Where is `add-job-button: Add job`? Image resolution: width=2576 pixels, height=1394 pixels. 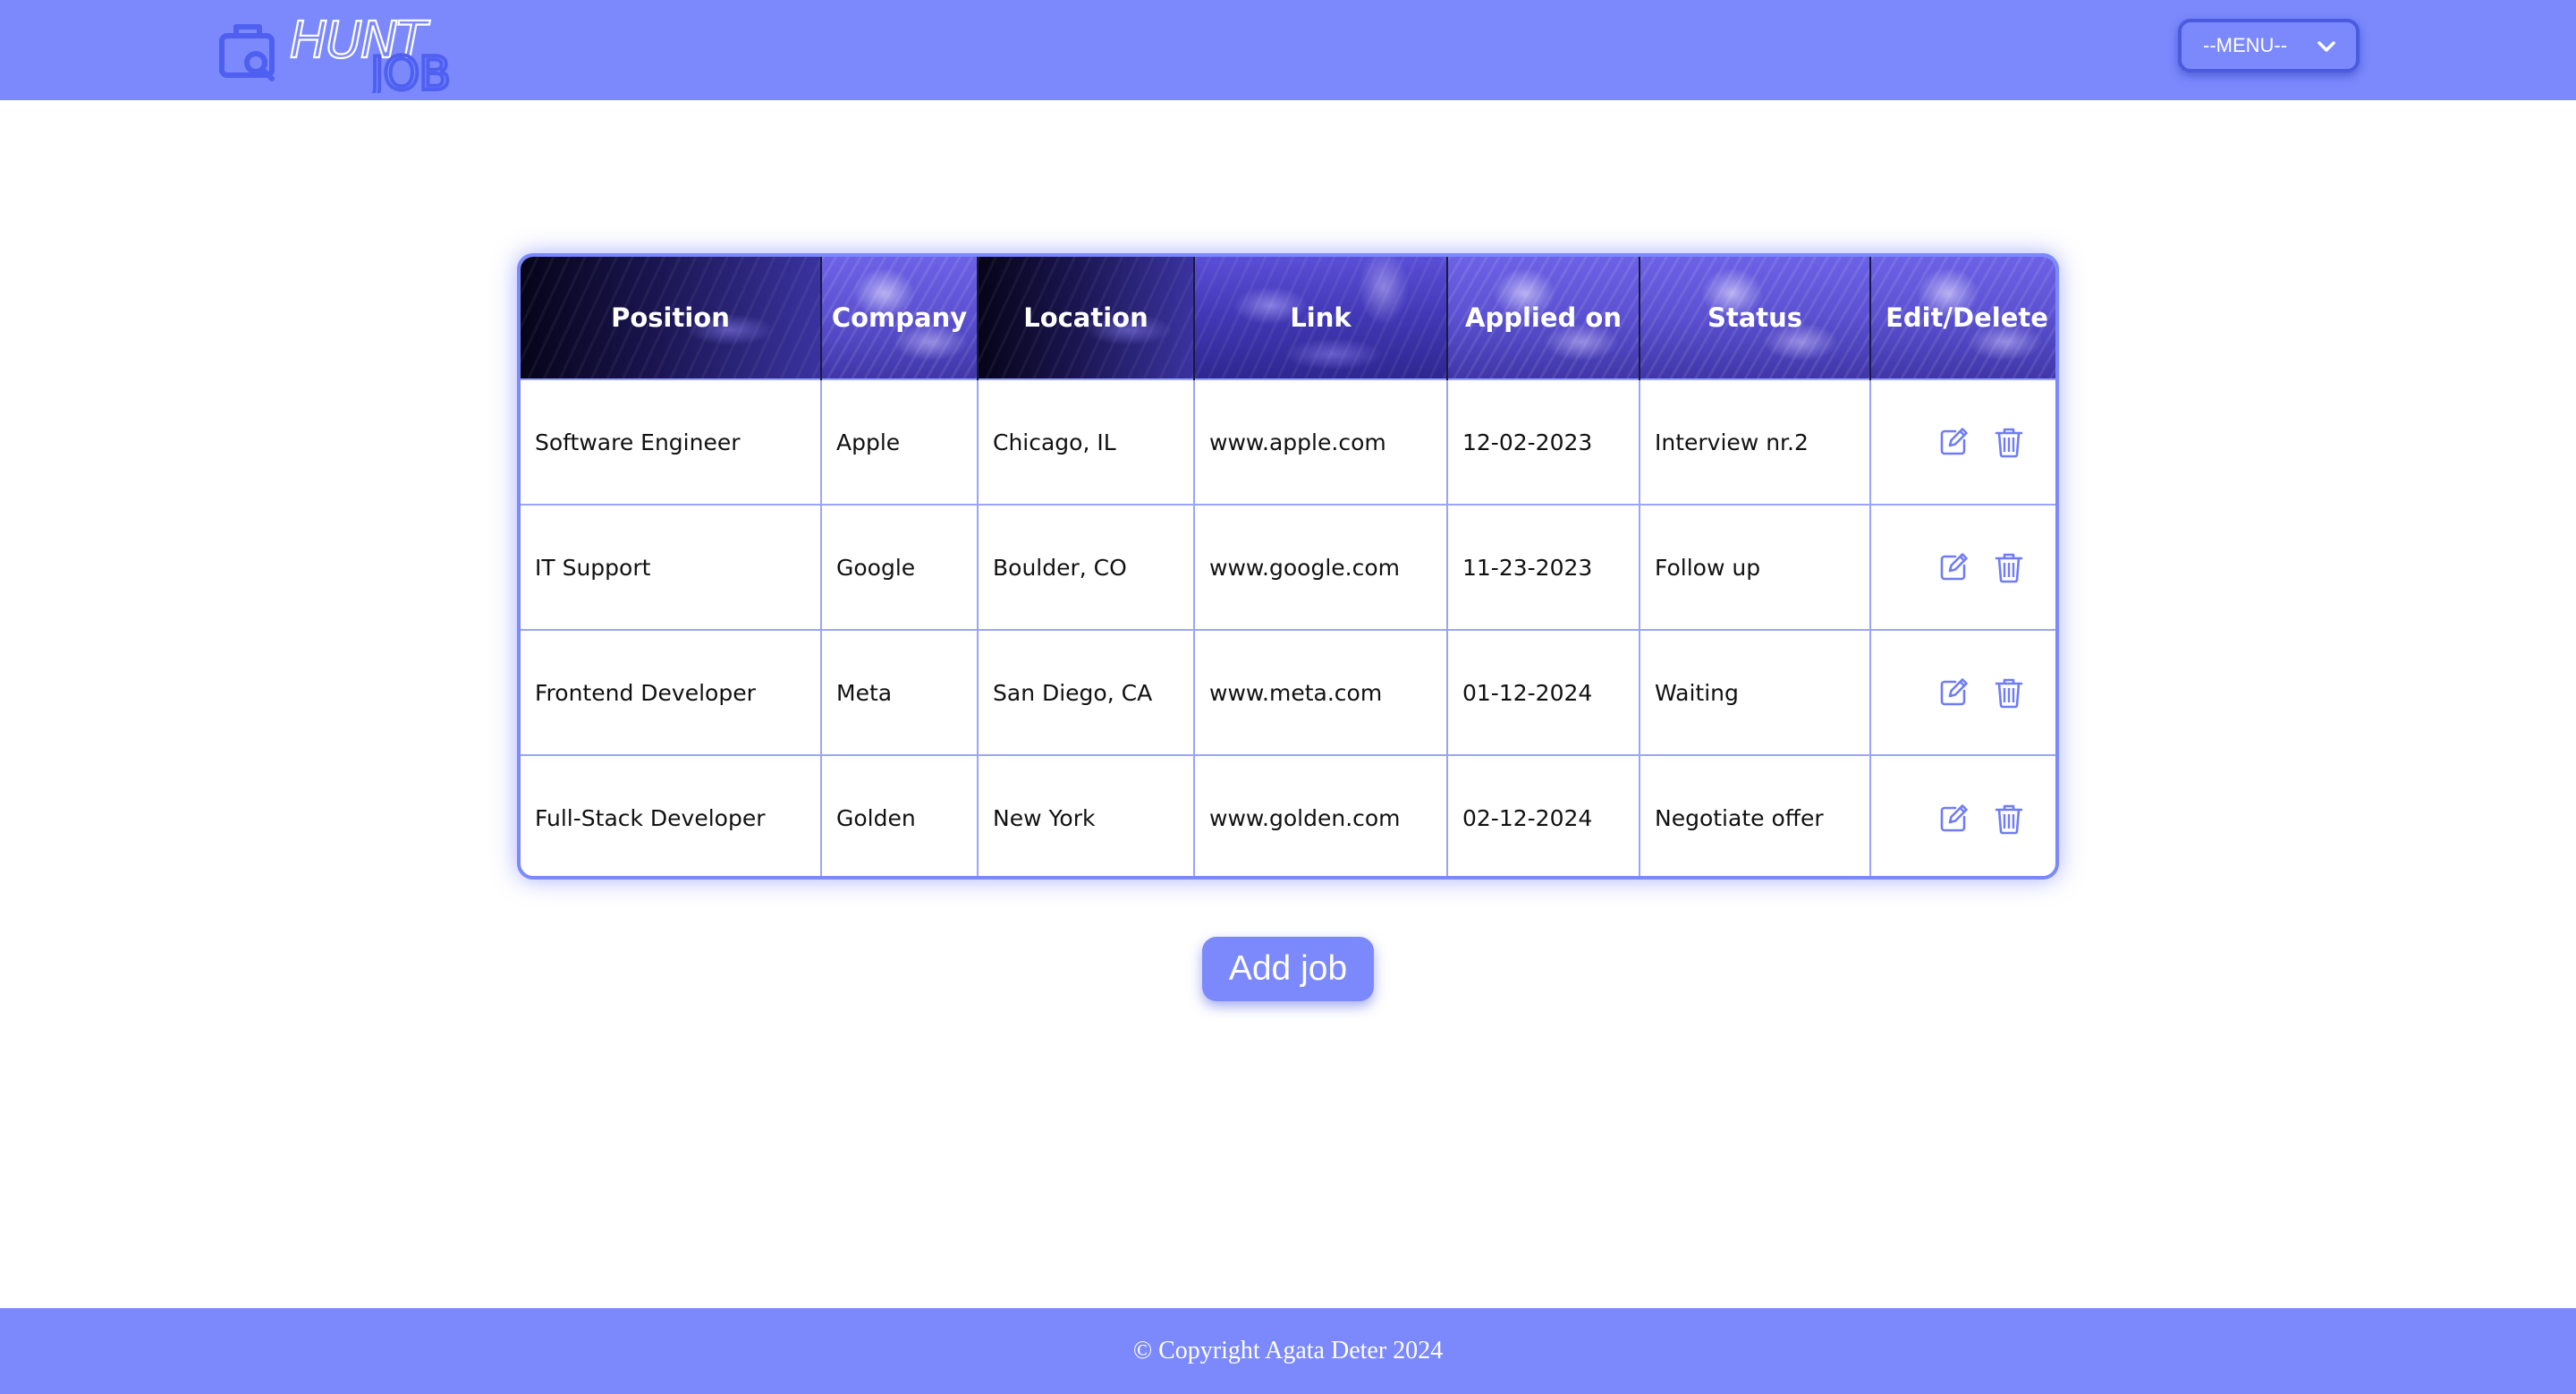 add-job-button: Add job is located at coordinates (1288, 969).